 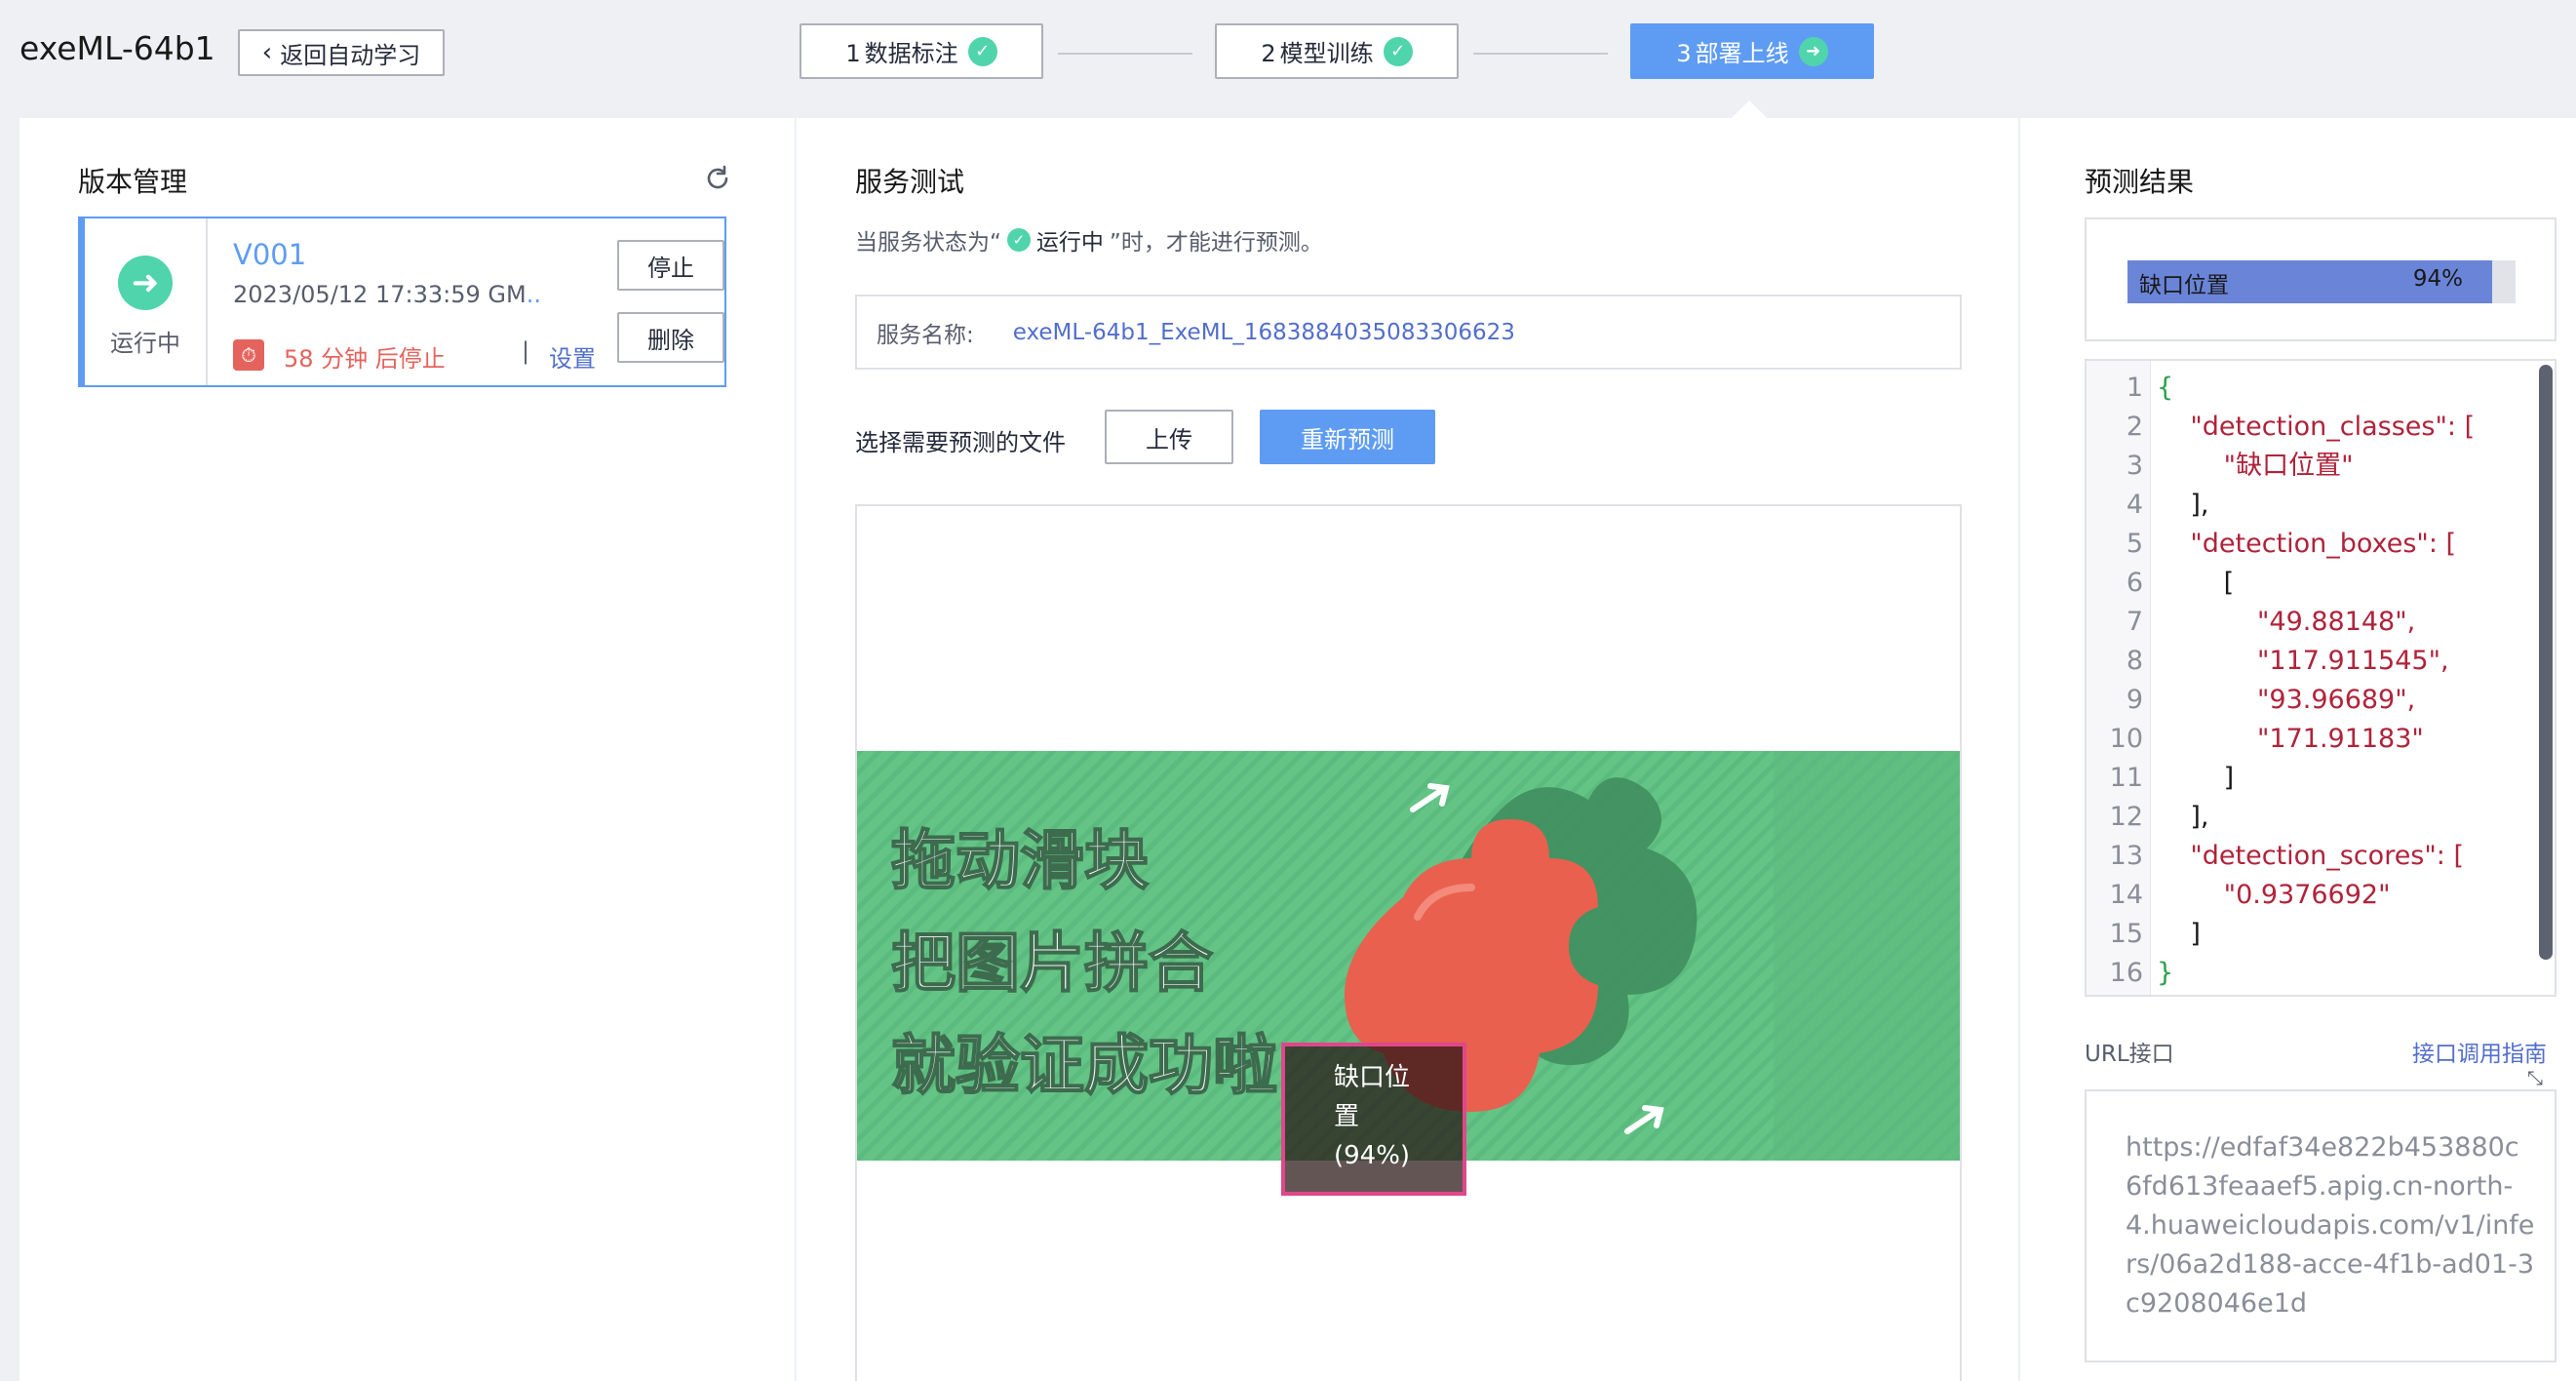 What do you see at coordinates (248, 355) in the screenshot?
I see `stopwatch-icon: ⏱` at bounding box center [248, 355].